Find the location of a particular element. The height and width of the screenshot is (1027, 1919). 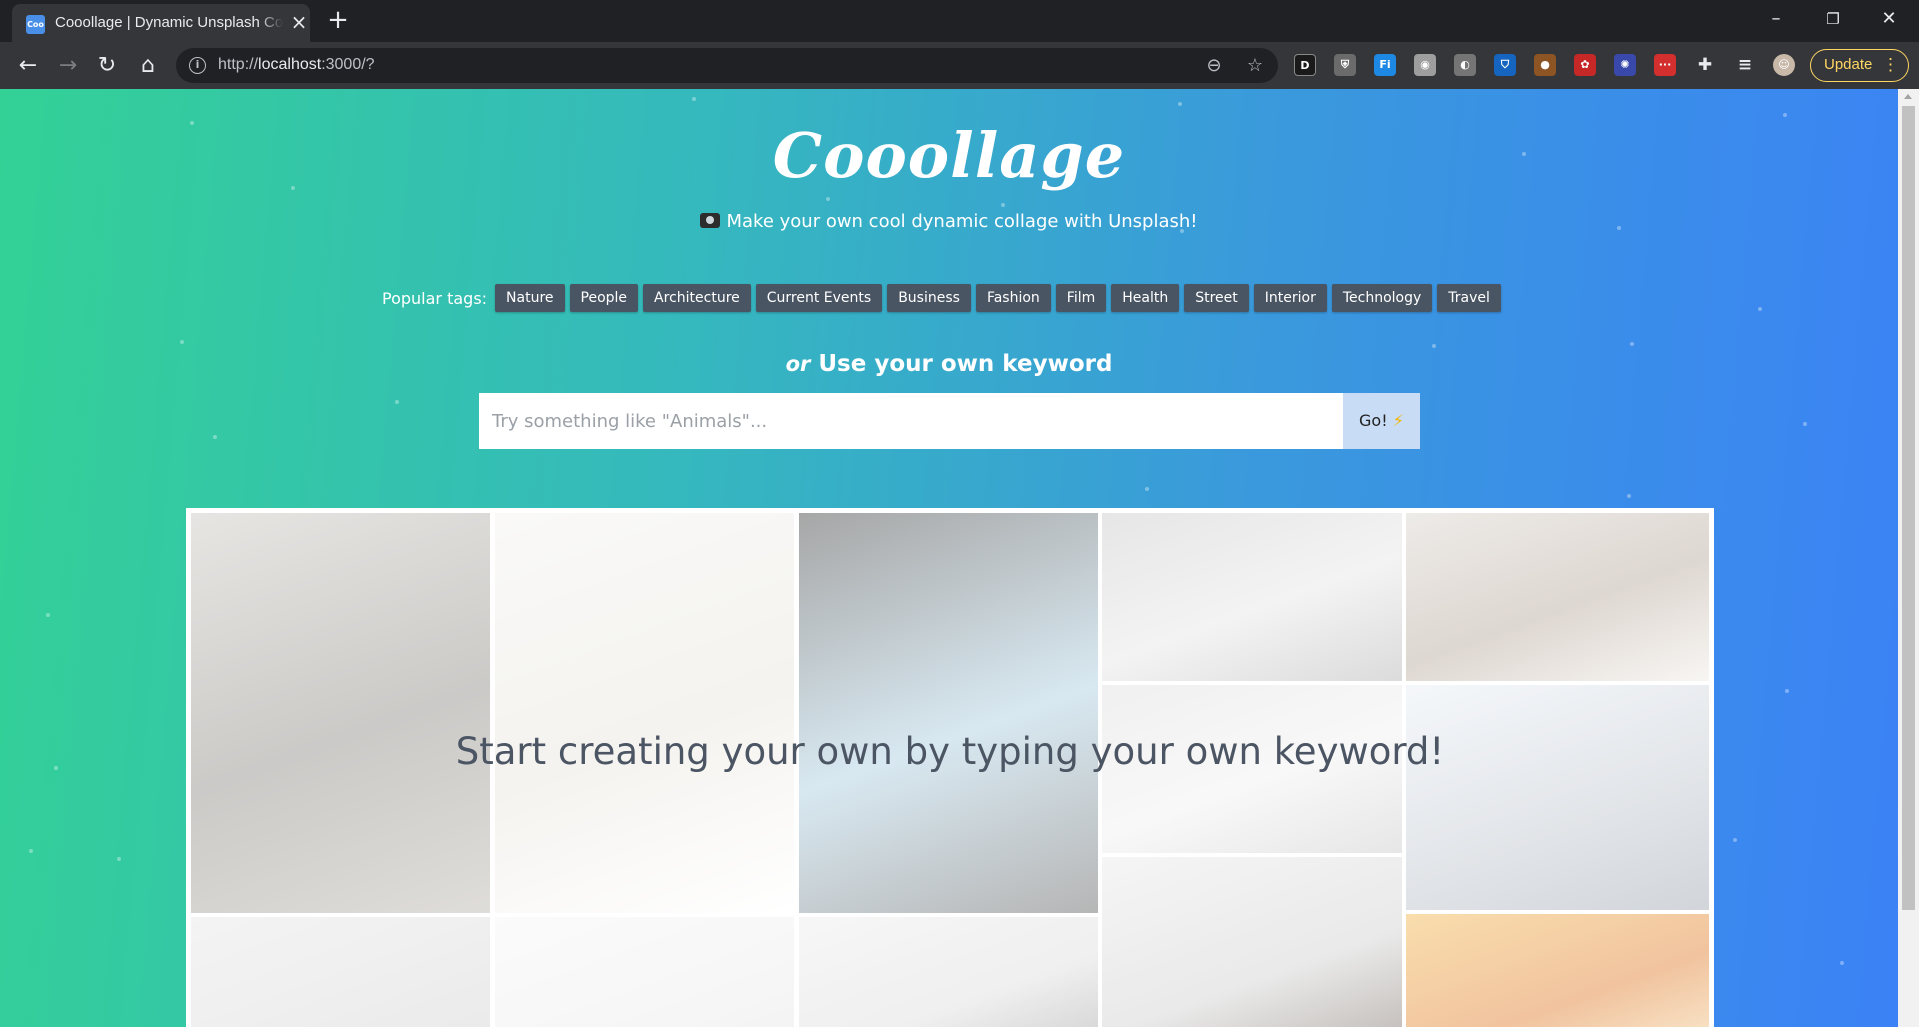

keyword-heading: or Use your own keyword is located at coordinates (949, 364).